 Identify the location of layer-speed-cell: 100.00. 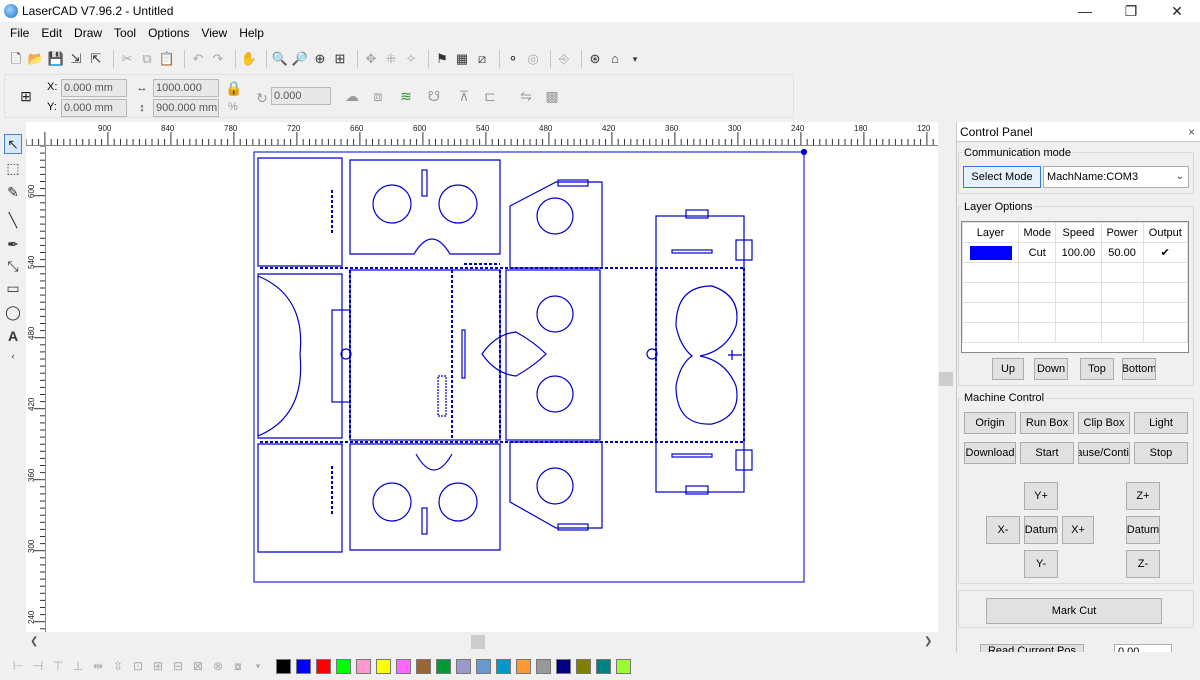
(1078, 252).